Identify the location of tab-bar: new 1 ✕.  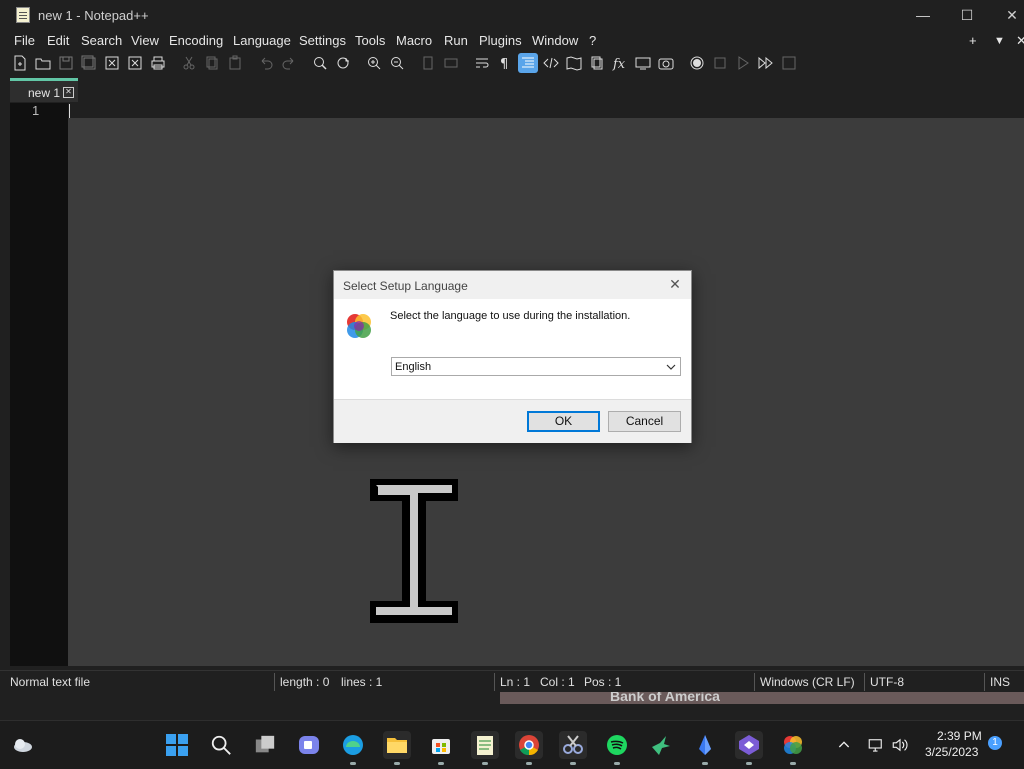
(512, 89).